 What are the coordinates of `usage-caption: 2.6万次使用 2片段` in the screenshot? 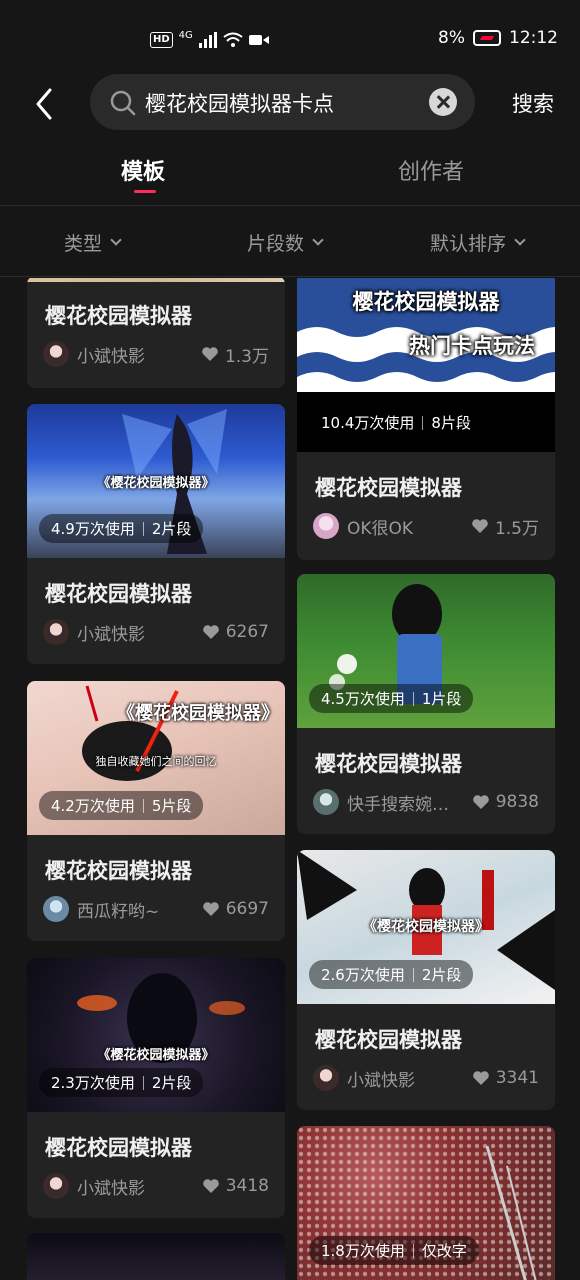 It's located at (391, 974).